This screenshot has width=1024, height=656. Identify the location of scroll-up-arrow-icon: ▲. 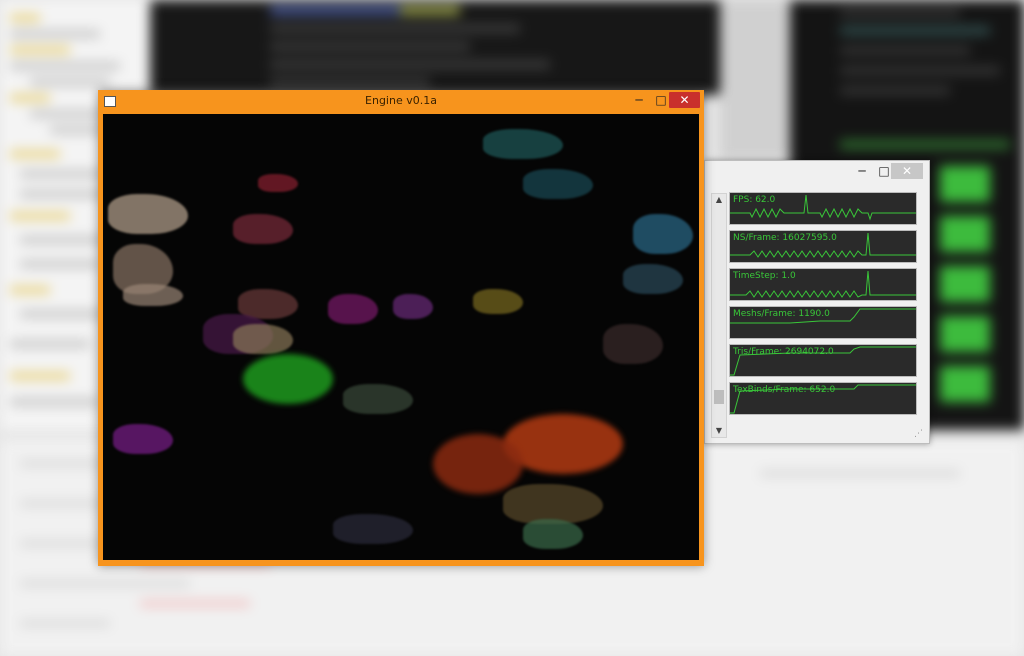
(719, 200).